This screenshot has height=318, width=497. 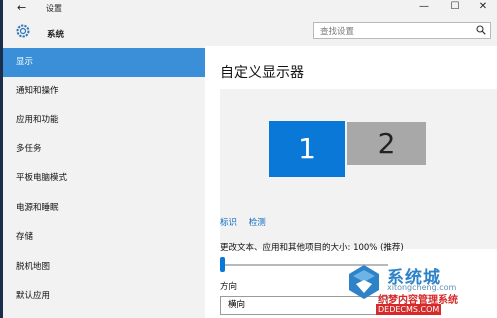 I want to click on monitor-1: 1, so click(x=307, y=149).